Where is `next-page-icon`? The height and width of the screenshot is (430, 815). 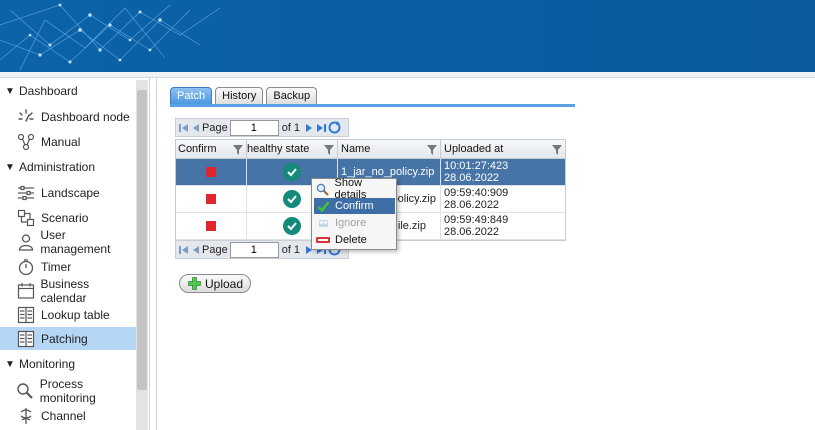
next-page-icon is located at coordinates (308, 127).